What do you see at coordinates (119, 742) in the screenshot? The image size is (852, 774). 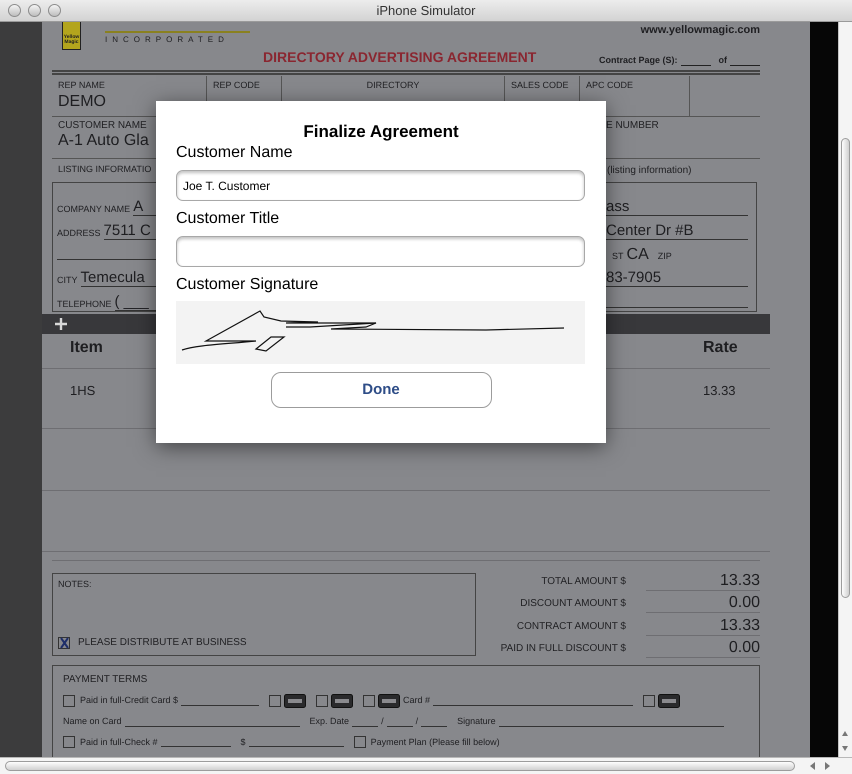 I see `checkbox-label: Paid in full-Check #` at bounding box center [119, 742].